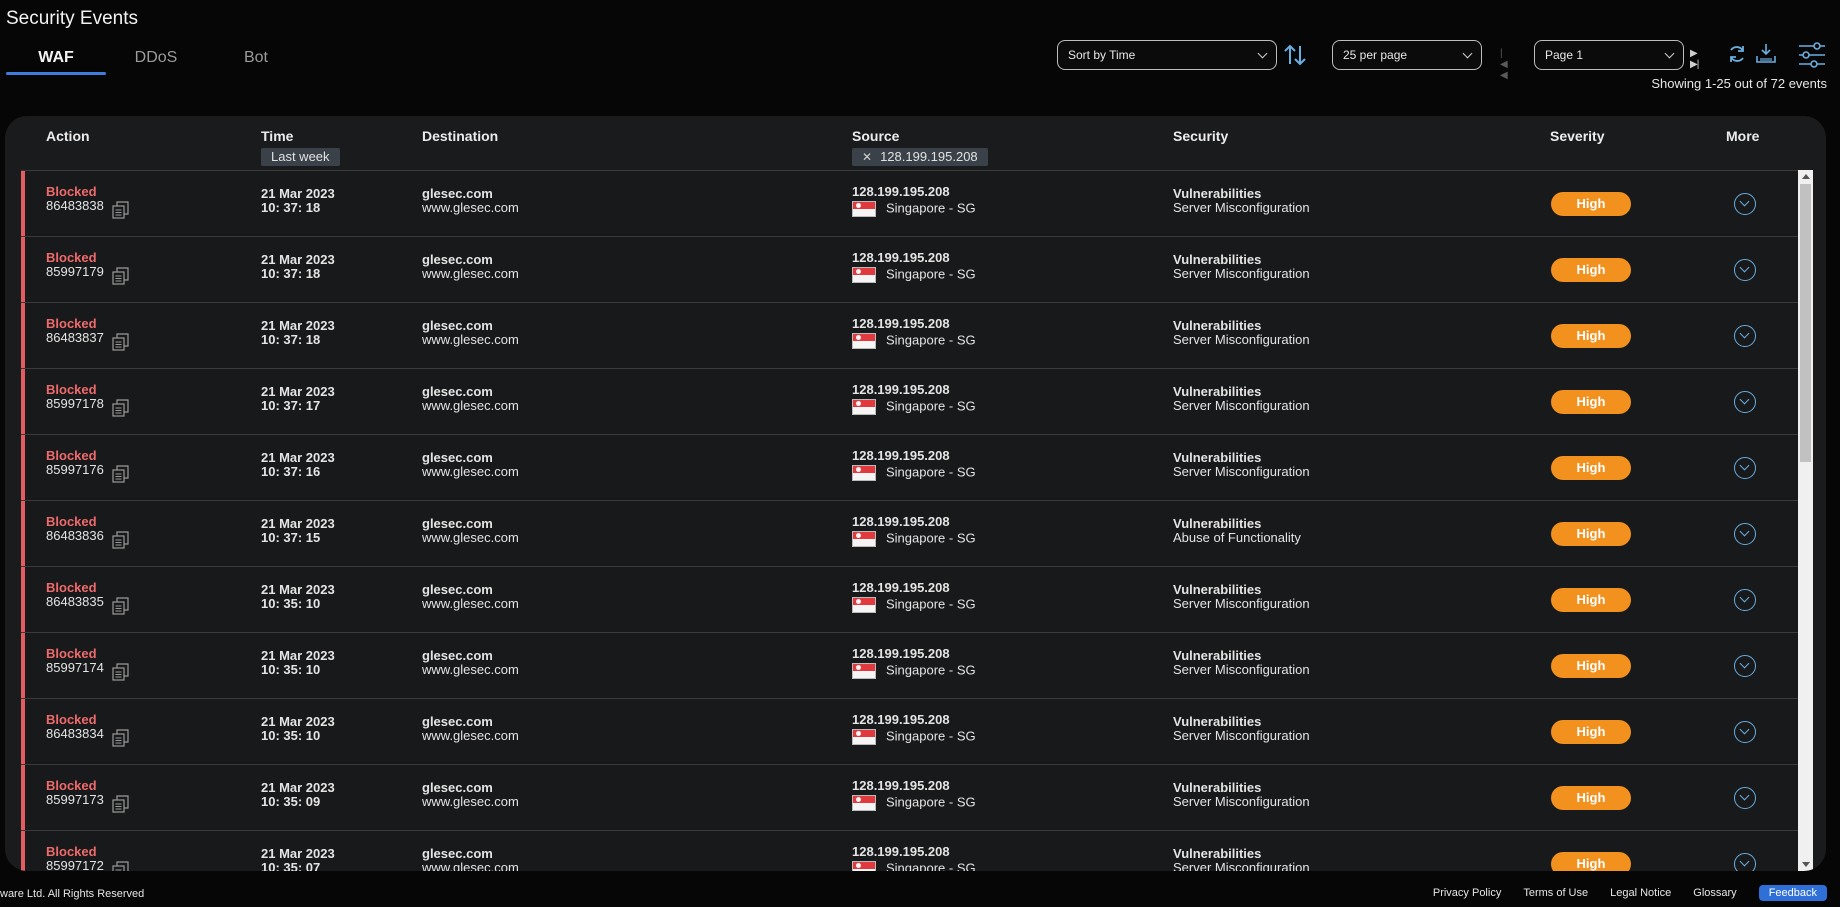  I want to click on feedback-button: Feedback, so click(1792, 893).